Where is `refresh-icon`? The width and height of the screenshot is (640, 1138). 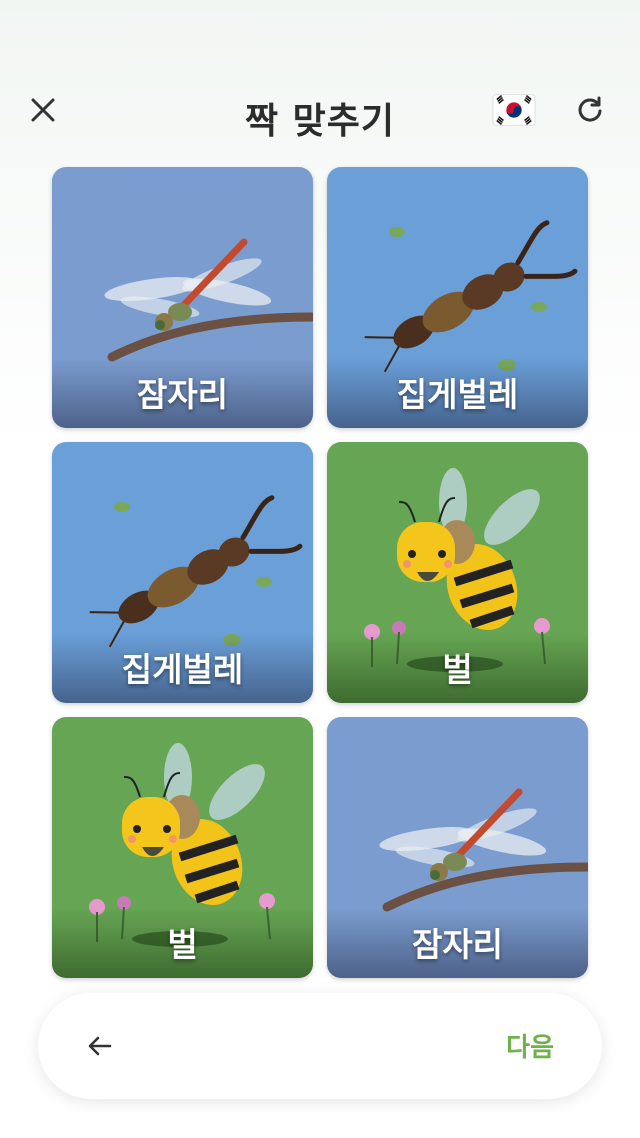
refresh-icon is located at coordinates (590, 109).